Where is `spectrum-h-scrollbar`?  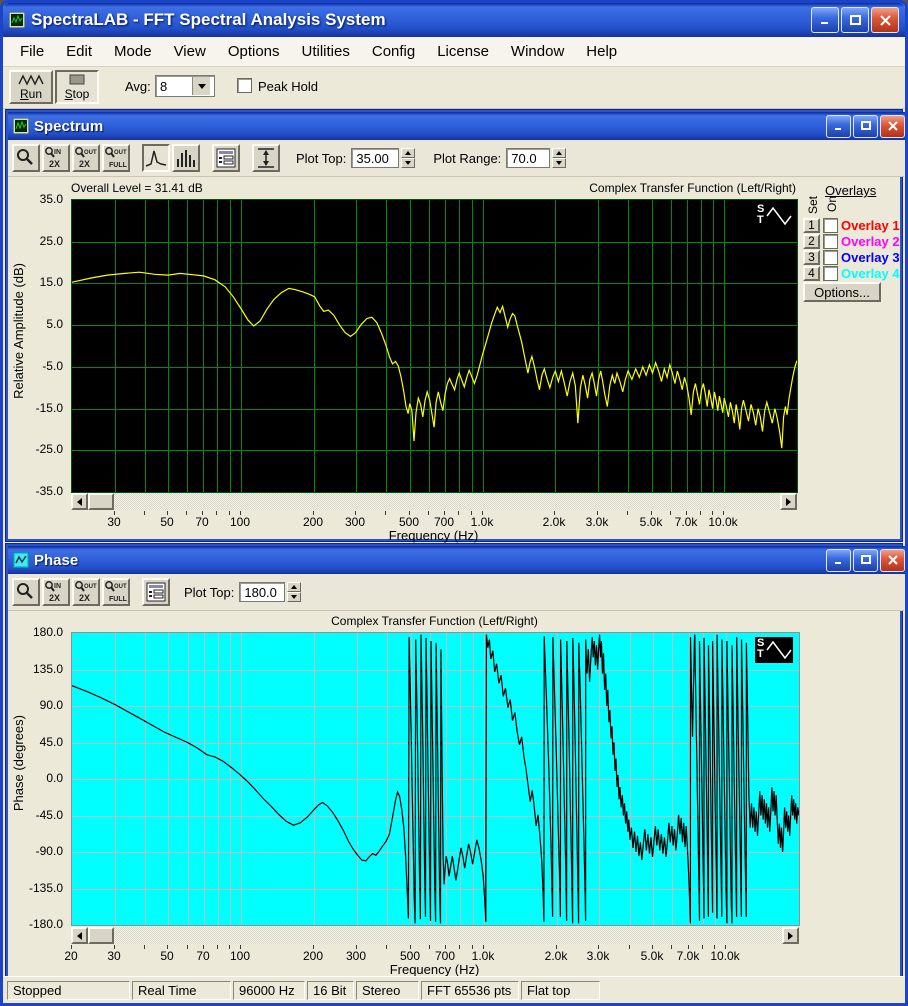 spectrum-h-scrollbar is located at coordinates (434, 501).